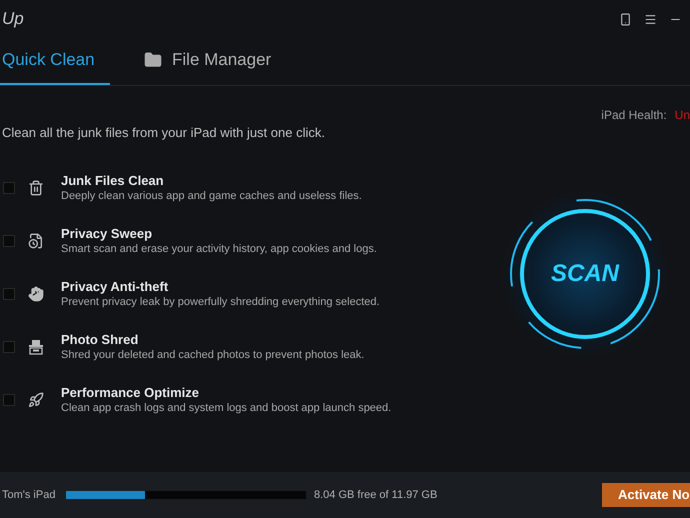 This screenshot has width=690, height=518. I want to click on tab: Quick Clean, so click(55, 61).